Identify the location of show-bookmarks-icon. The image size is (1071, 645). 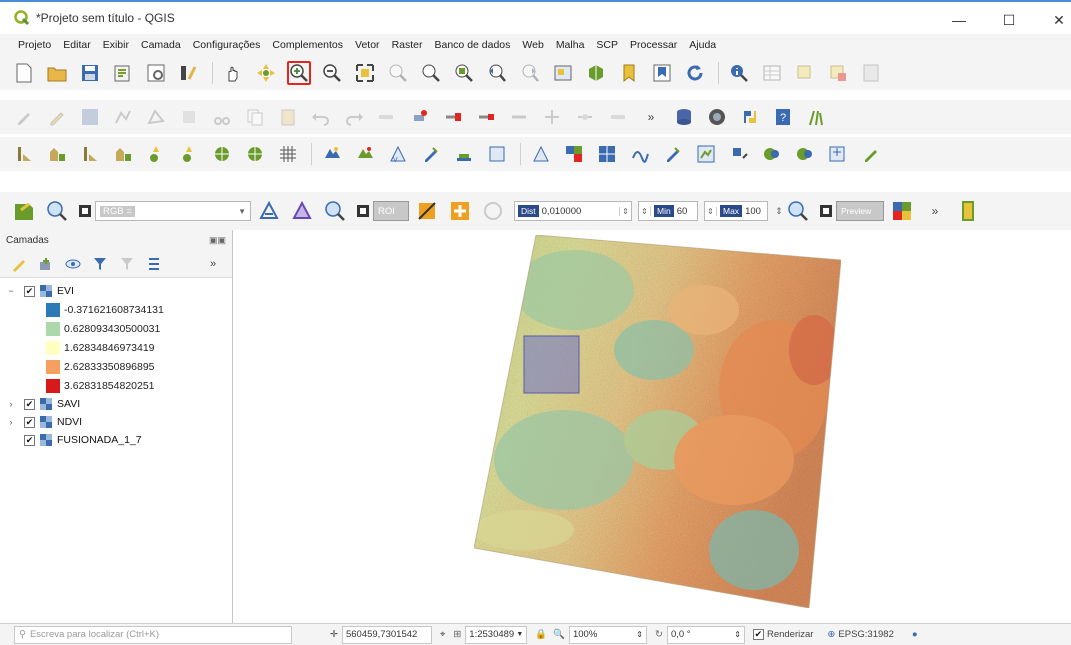
(662, 73).